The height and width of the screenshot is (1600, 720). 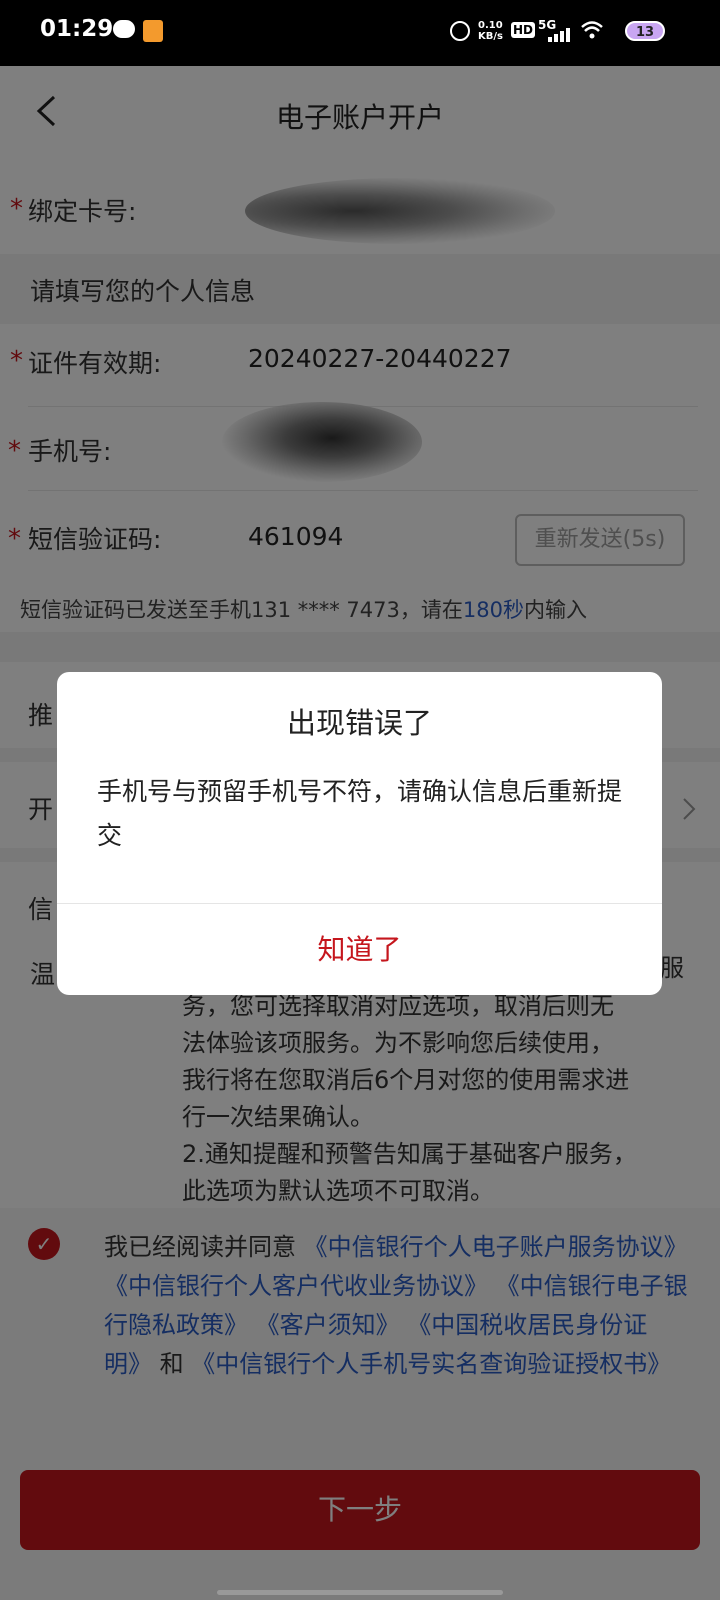 I want to click on net-speed: 0.10 KB/s, so click(x=490, y=31).